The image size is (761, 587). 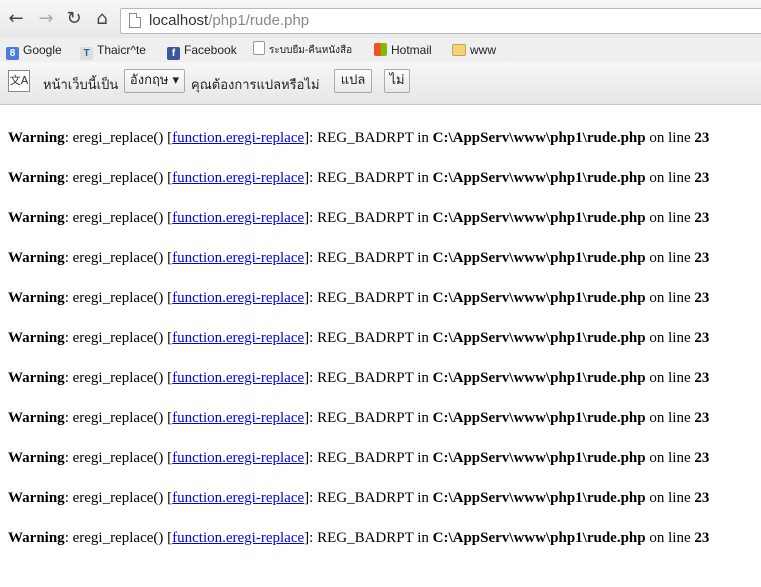 I want to click on dropdown-arrow-icon: ▾, so click(x=176, y=80).